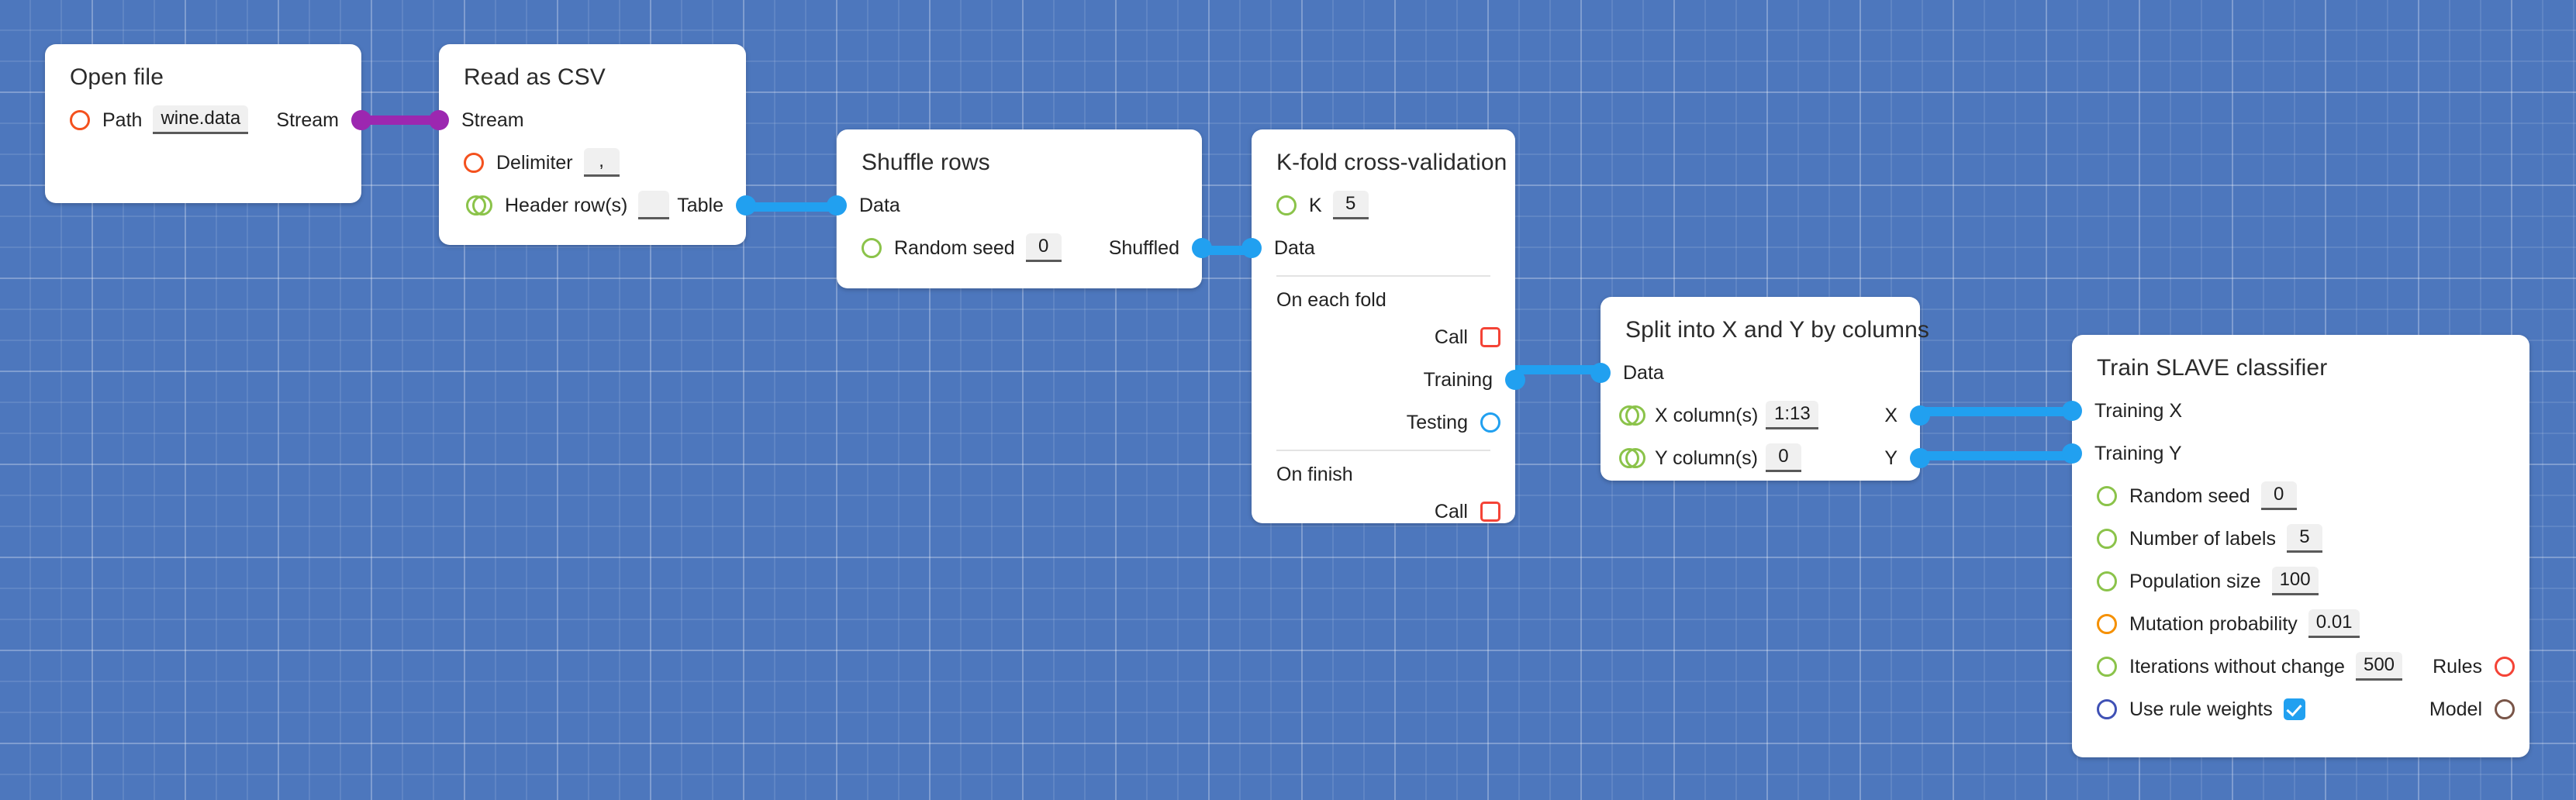  What do you see at coordinates (2295, 453) in the screenshot?
I see `node-row-training-y: Training Y` at bounding box center [2295, 453].